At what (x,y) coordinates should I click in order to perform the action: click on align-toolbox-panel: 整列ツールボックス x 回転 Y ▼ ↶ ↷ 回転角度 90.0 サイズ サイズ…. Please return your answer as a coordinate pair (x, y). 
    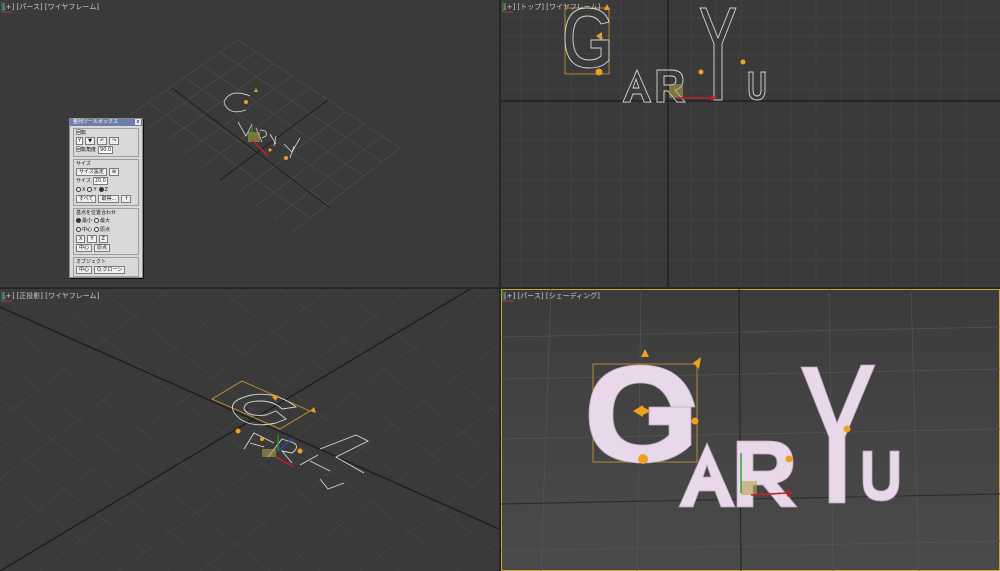
    Looking at the image, I should click on (106, 198).